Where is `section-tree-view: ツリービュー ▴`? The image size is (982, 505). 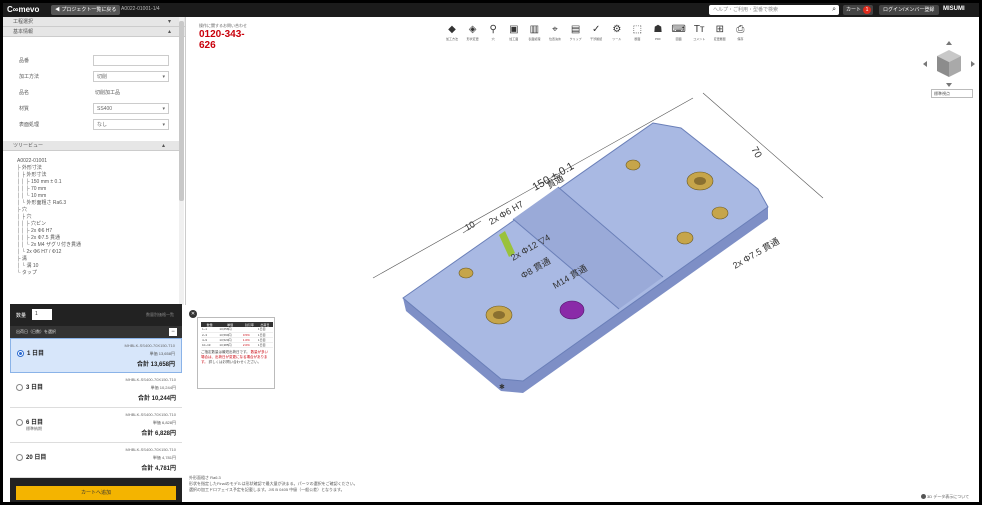
section-tree-view: ツリービュー ▴ is located at coordinates (91, 146).